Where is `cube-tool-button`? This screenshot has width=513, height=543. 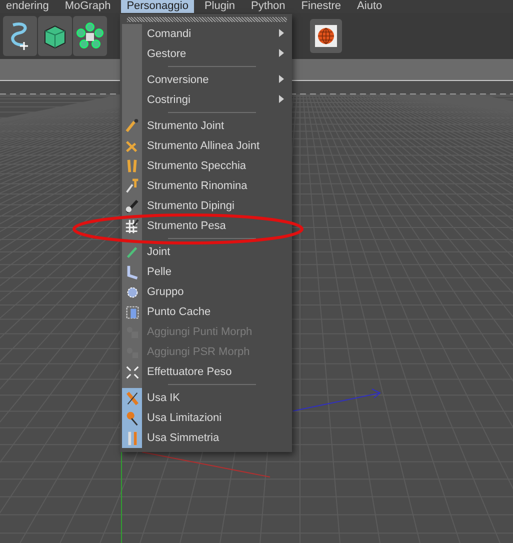 cube-tool-button is located at coordinates (55, 36).